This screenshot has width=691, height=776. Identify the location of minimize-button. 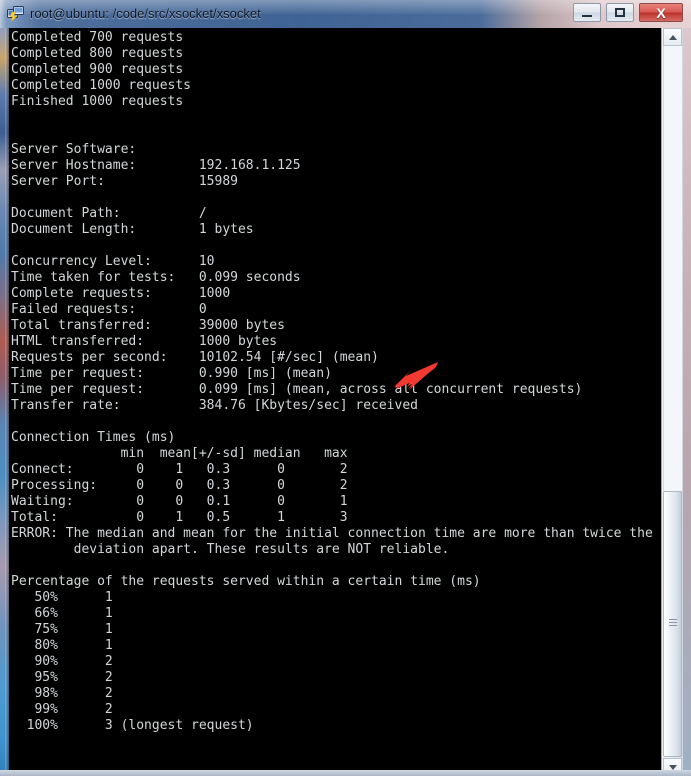
(587, 12).